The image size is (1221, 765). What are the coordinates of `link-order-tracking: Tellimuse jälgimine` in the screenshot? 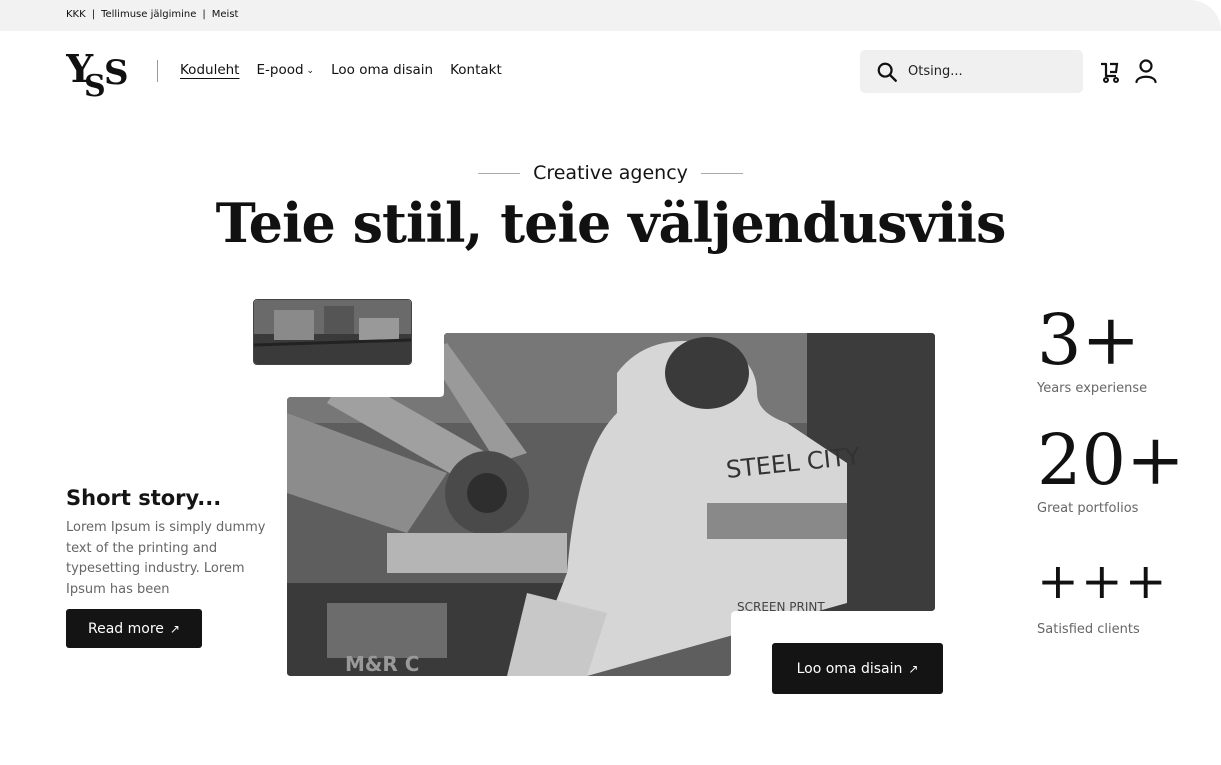 It's located at (148, 14).